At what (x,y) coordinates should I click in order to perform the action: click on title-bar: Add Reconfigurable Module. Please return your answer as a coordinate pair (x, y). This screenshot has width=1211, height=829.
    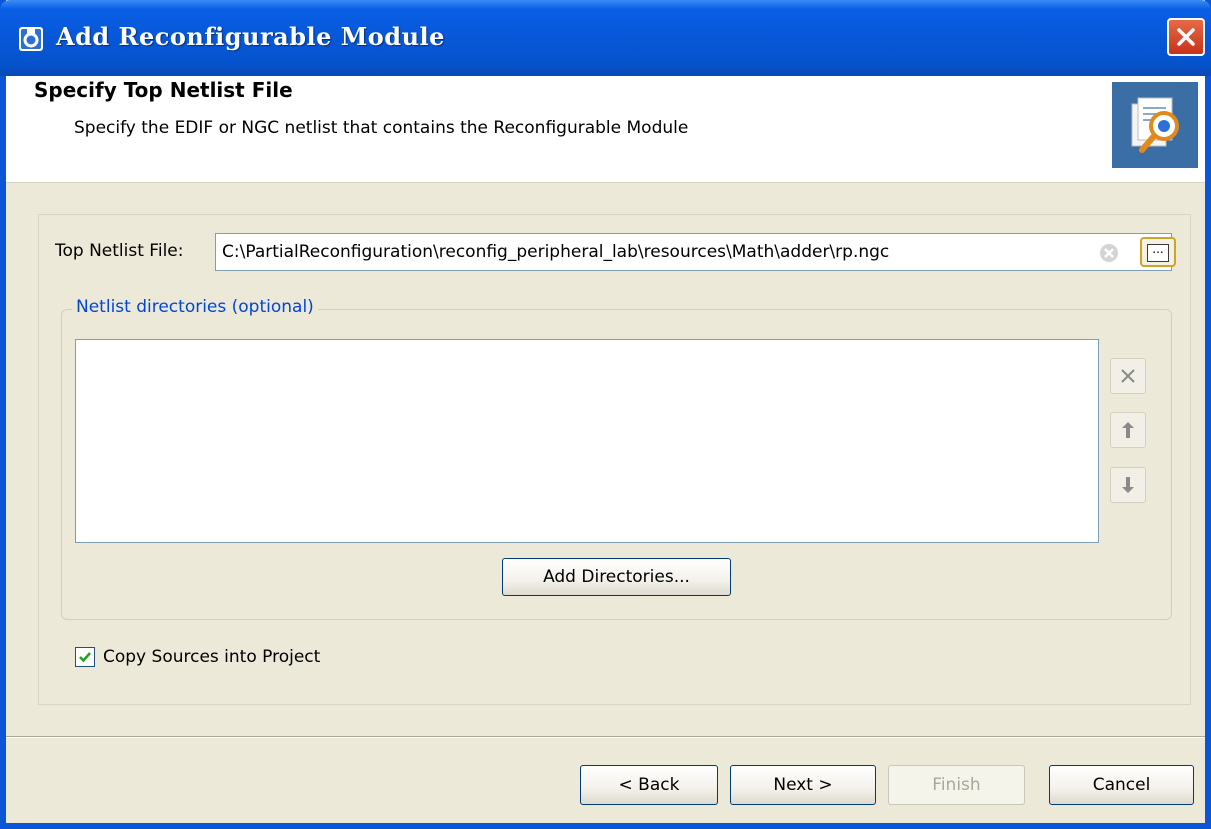
    Looking at the image, I should click on (605, 38).